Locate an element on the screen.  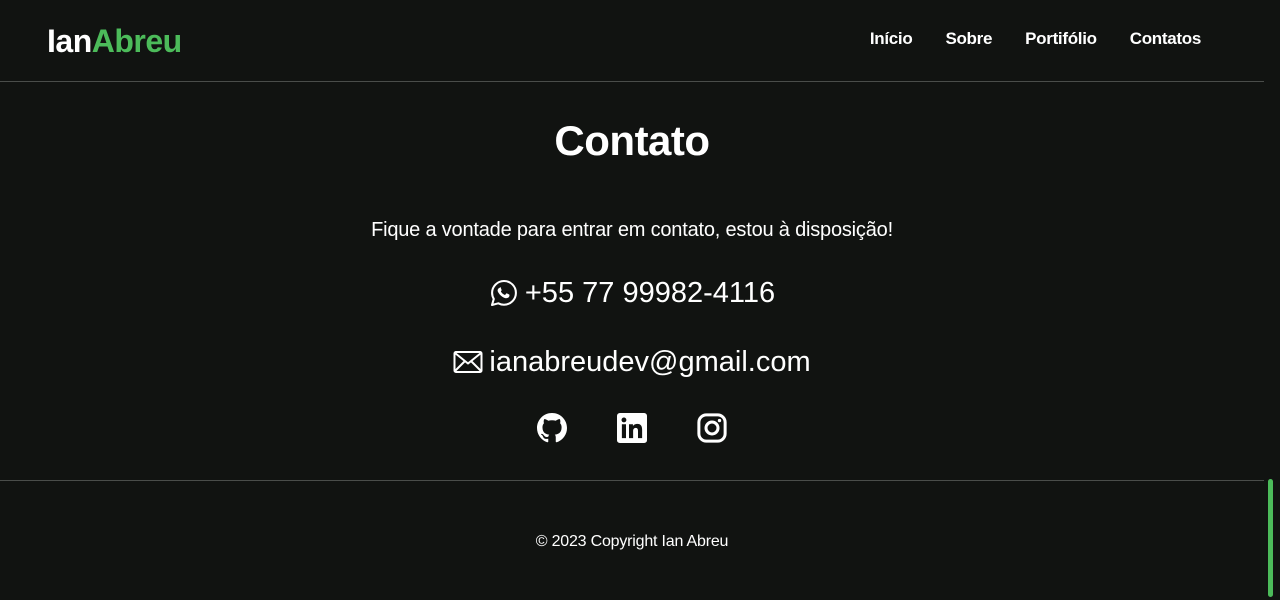
instagram-icon is located at coordinates (712, 428).